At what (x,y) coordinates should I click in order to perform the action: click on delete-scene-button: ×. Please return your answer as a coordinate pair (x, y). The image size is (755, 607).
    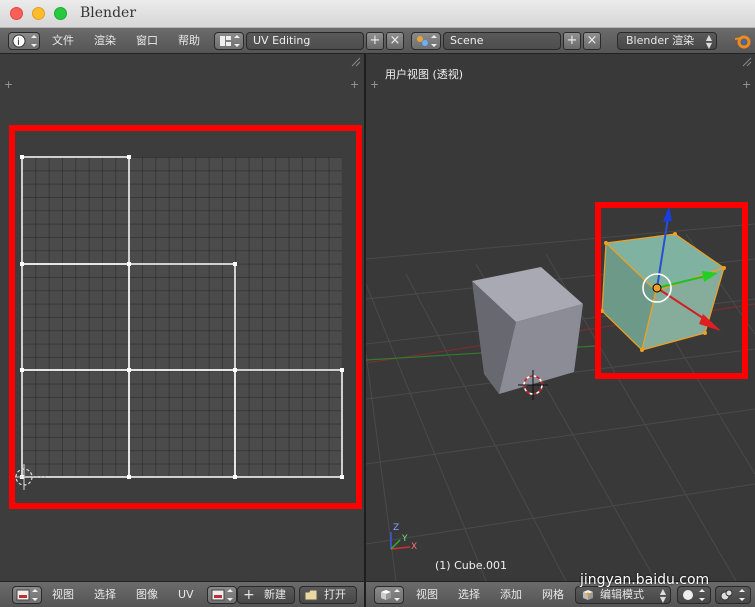
    Looking at the image, I should click on (592, 41).